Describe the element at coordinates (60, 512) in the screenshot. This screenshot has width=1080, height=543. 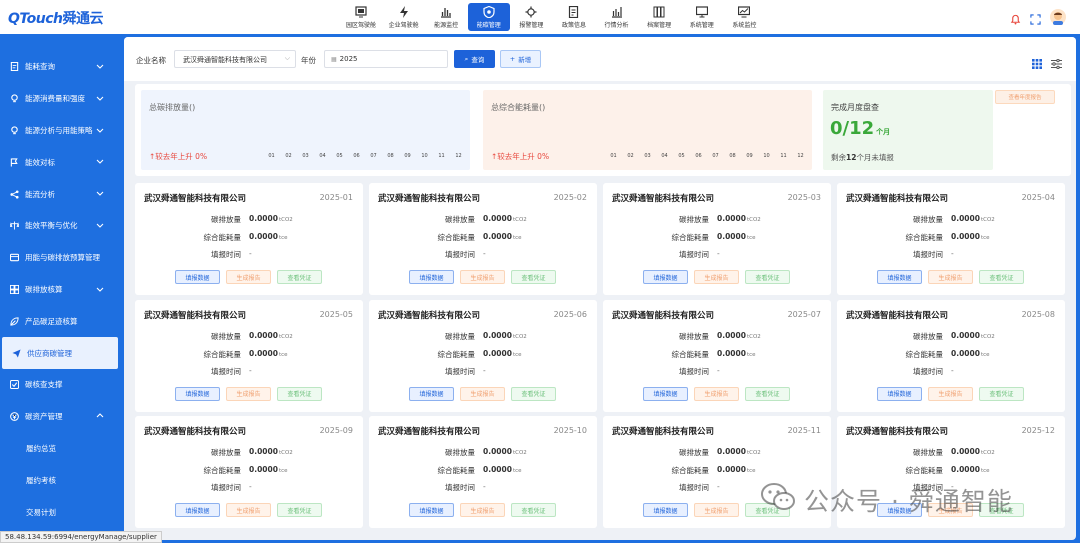
I see `sidebar-item-15: 交易计划` at that location.